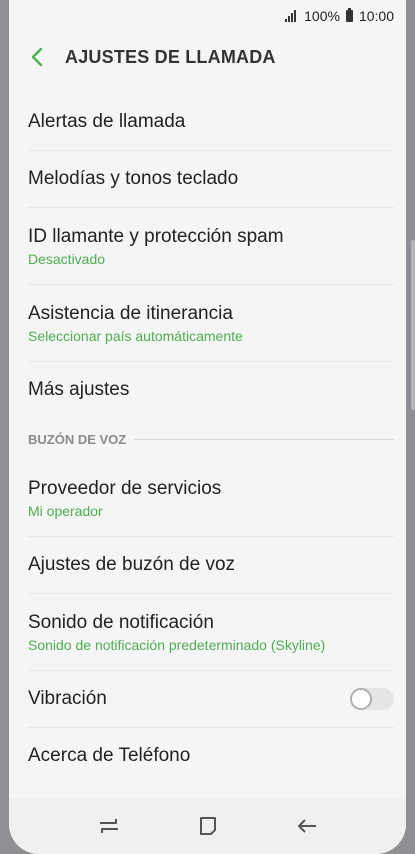 Image resolution: width=415 pixels, height=854 pixels. Describe the element at coordinates (361, 699) in the screenshot. I see `toggle-knob` at that location.